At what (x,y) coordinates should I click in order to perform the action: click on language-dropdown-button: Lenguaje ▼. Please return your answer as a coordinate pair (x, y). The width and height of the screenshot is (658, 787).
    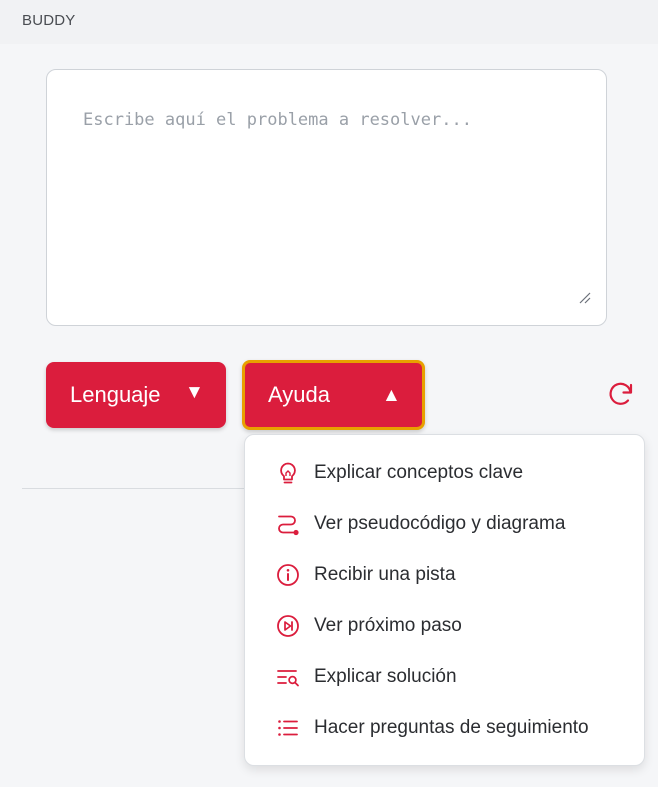
    Looking at the image, I should click on (136, 395).